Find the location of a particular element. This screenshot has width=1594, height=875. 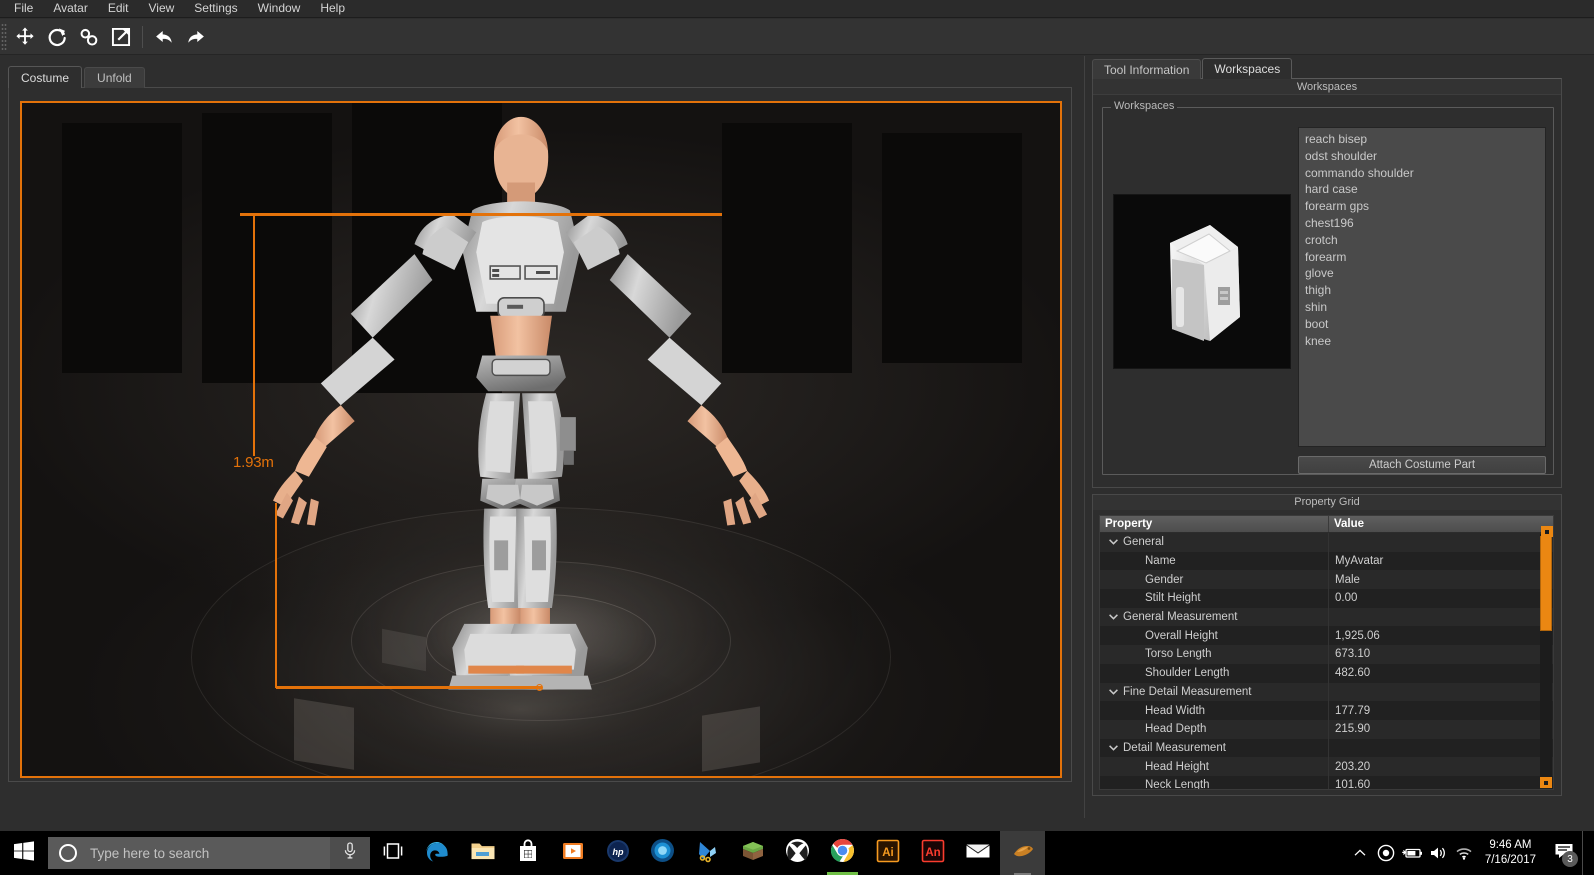

table-row: Head Width 177.79 is located at coordinates (1326, 710).